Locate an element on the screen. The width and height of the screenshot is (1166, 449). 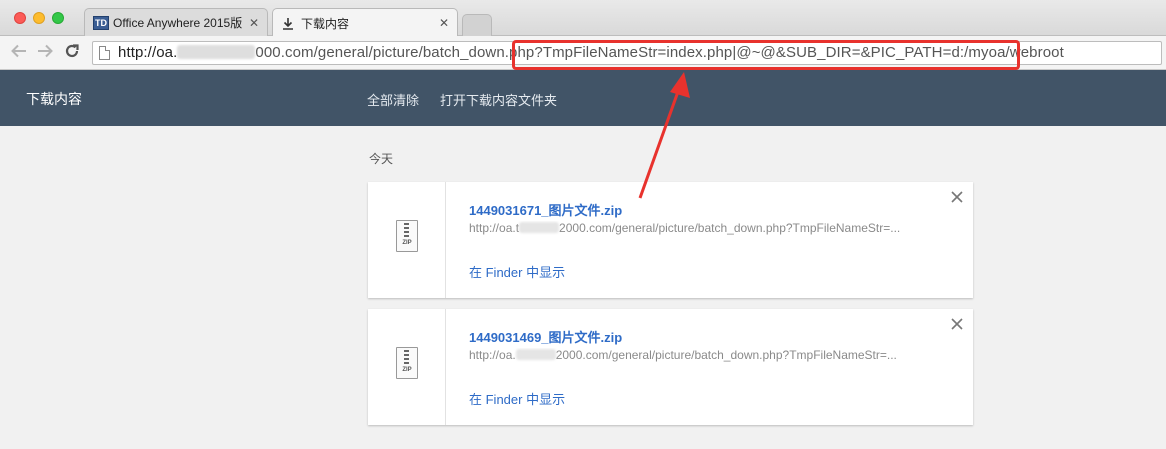
zoom-window-button is located at coordinates (58, 18).